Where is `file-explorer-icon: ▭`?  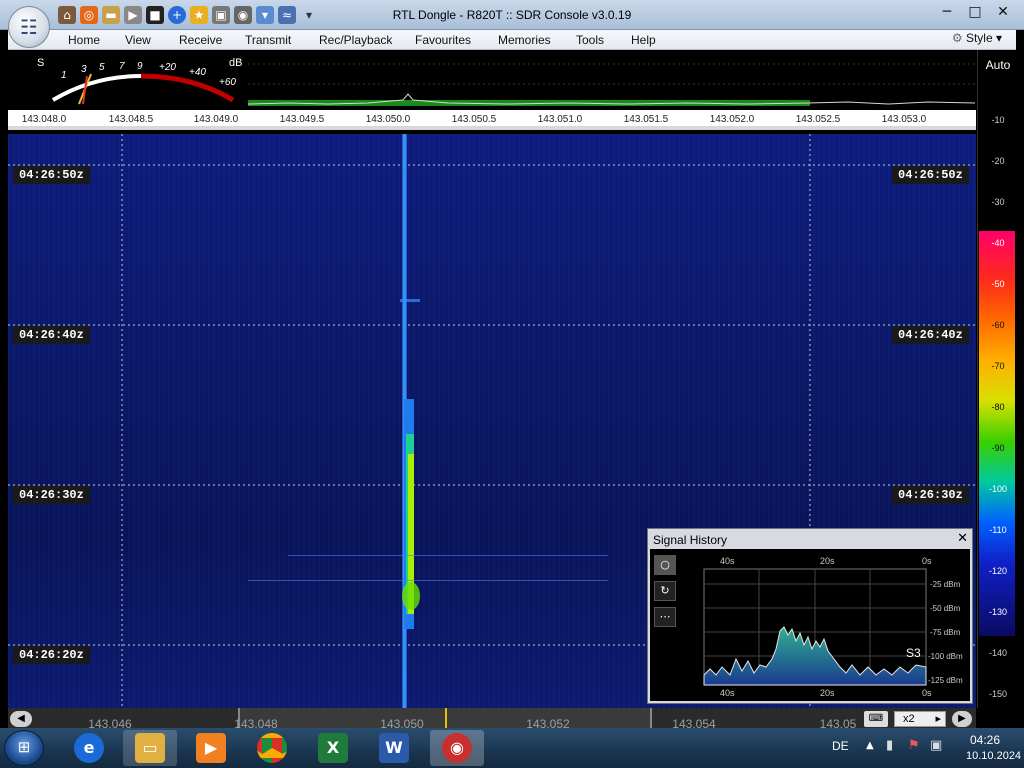 file-explorer-icon: ▭ is located at coordinates (150, 748).